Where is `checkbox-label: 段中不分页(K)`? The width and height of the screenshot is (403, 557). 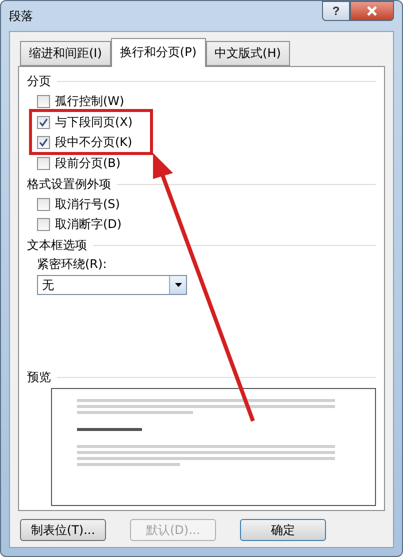
checkbox-label: 段中不分页(K) is located at coordinates (93, 142).